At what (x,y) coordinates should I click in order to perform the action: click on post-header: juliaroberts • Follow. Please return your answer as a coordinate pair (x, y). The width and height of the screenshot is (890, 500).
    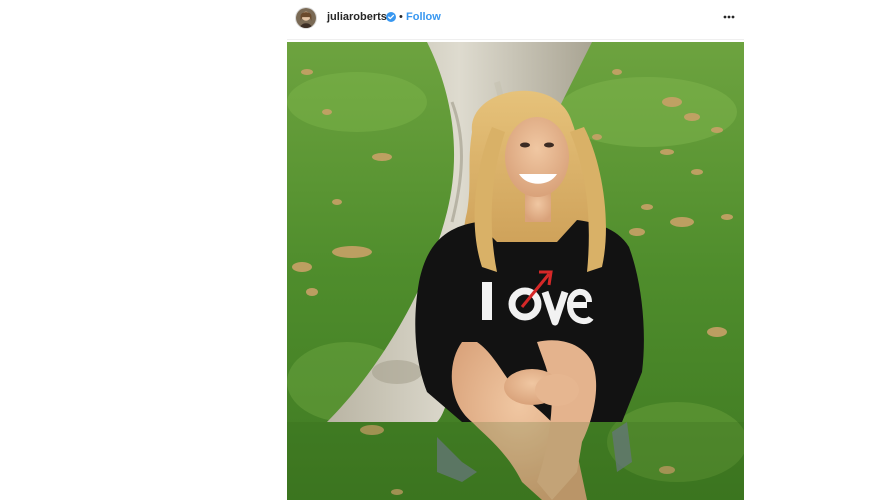
    Looking at the image, I should click on (515, 20).